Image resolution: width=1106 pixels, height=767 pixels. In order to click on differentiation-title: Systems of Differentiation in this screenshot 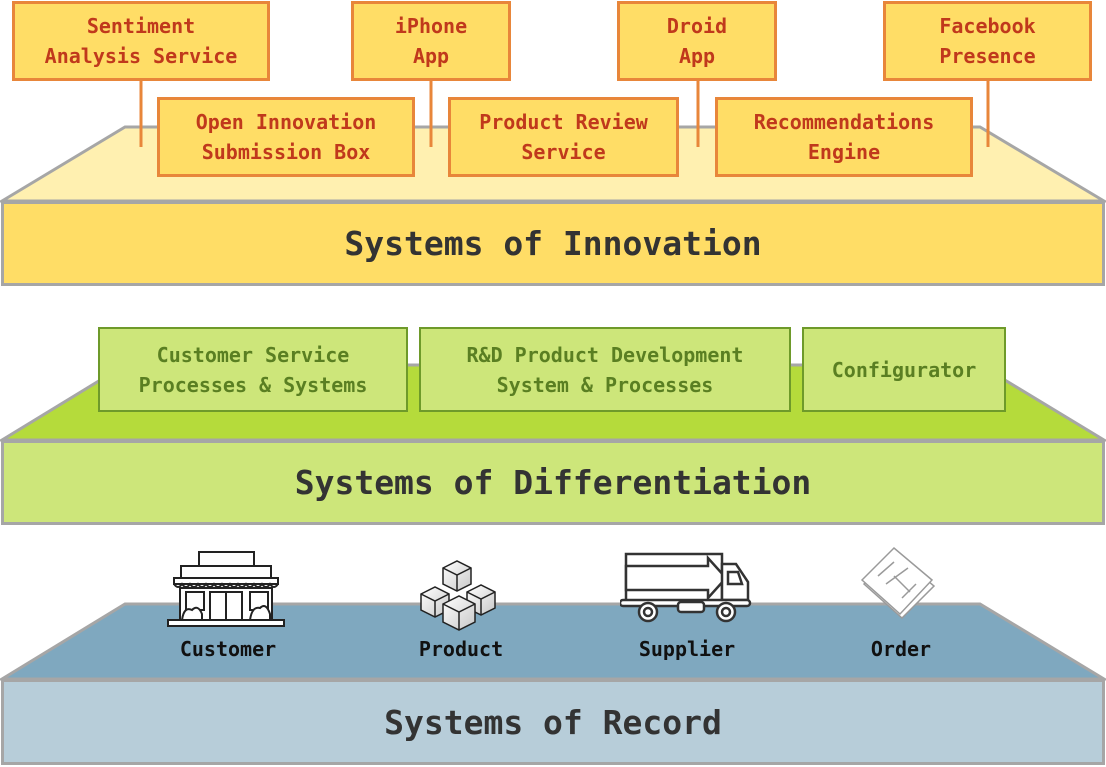, I will do `click(553, 482)`.